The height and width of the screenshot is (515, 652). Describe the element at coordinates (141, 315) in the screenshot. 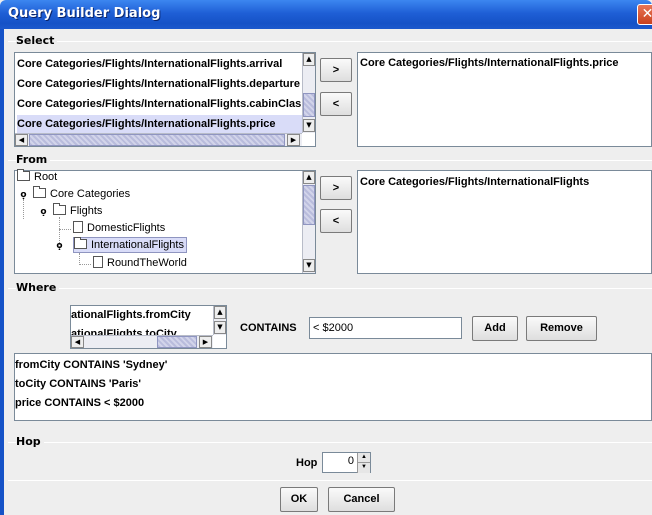

I see `list-item: ationalFlights.fromCity` at that location.